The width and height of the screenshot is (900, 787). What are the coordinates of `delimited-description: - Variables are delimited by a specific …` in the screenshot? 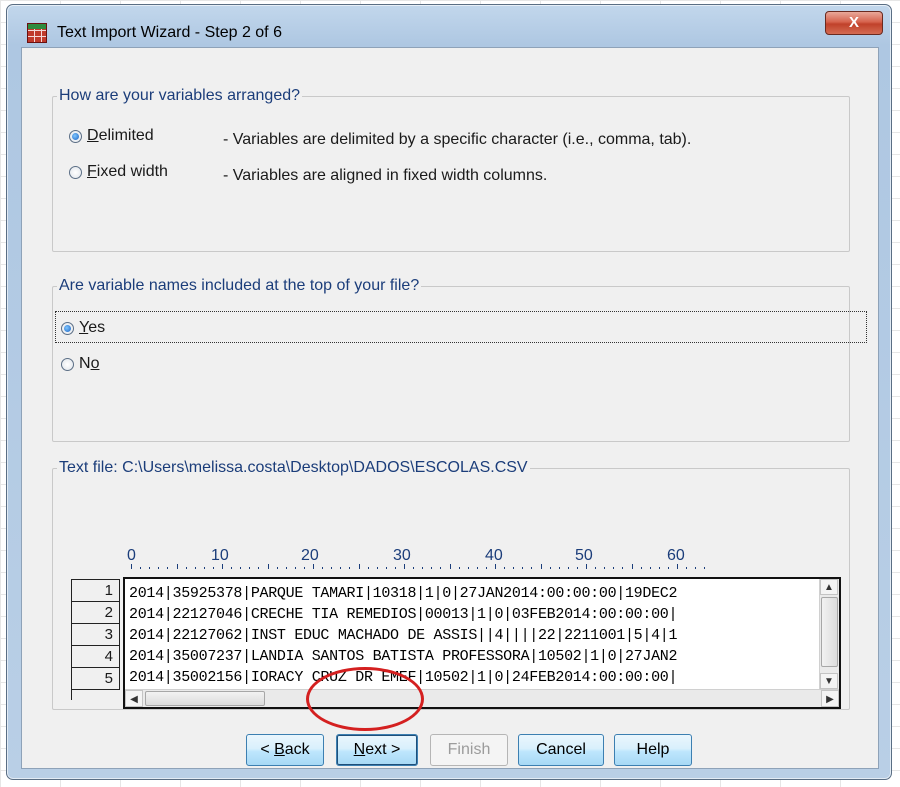 It's located at (457, 139).